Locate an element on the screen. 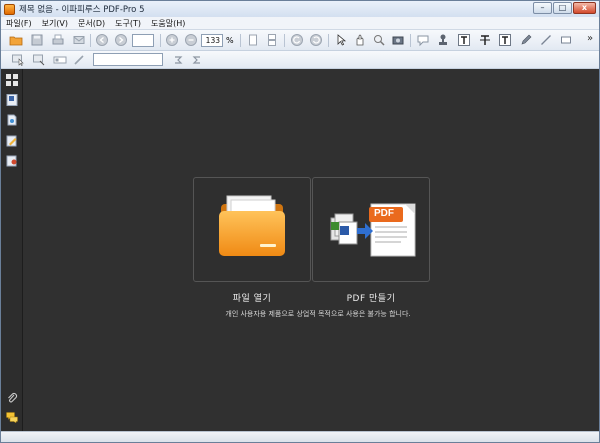  create-pdf-card: PDF is located at coordinates (371, 229).